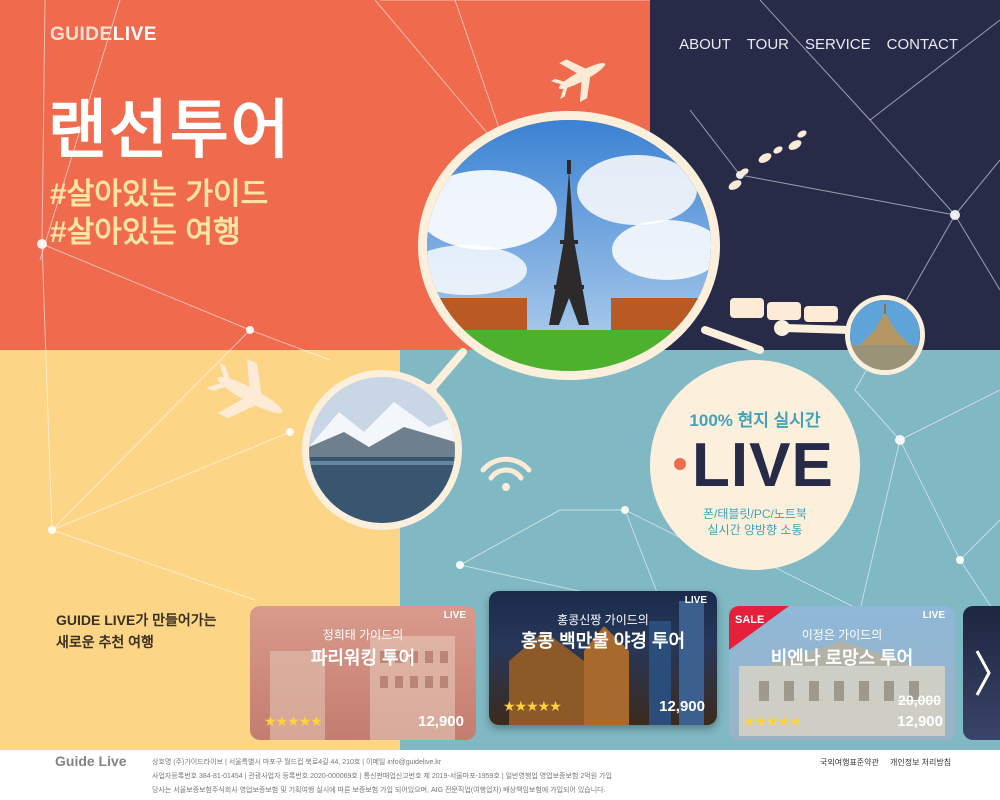  I want to click on live-badge-devices: 폰/태블릿/PC/노트북, so click(755, 514).